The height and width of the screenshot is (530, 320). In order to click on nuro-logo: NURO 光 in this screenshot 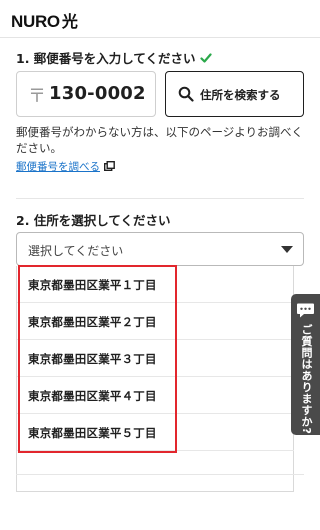, I will do `click(44, 20)`.